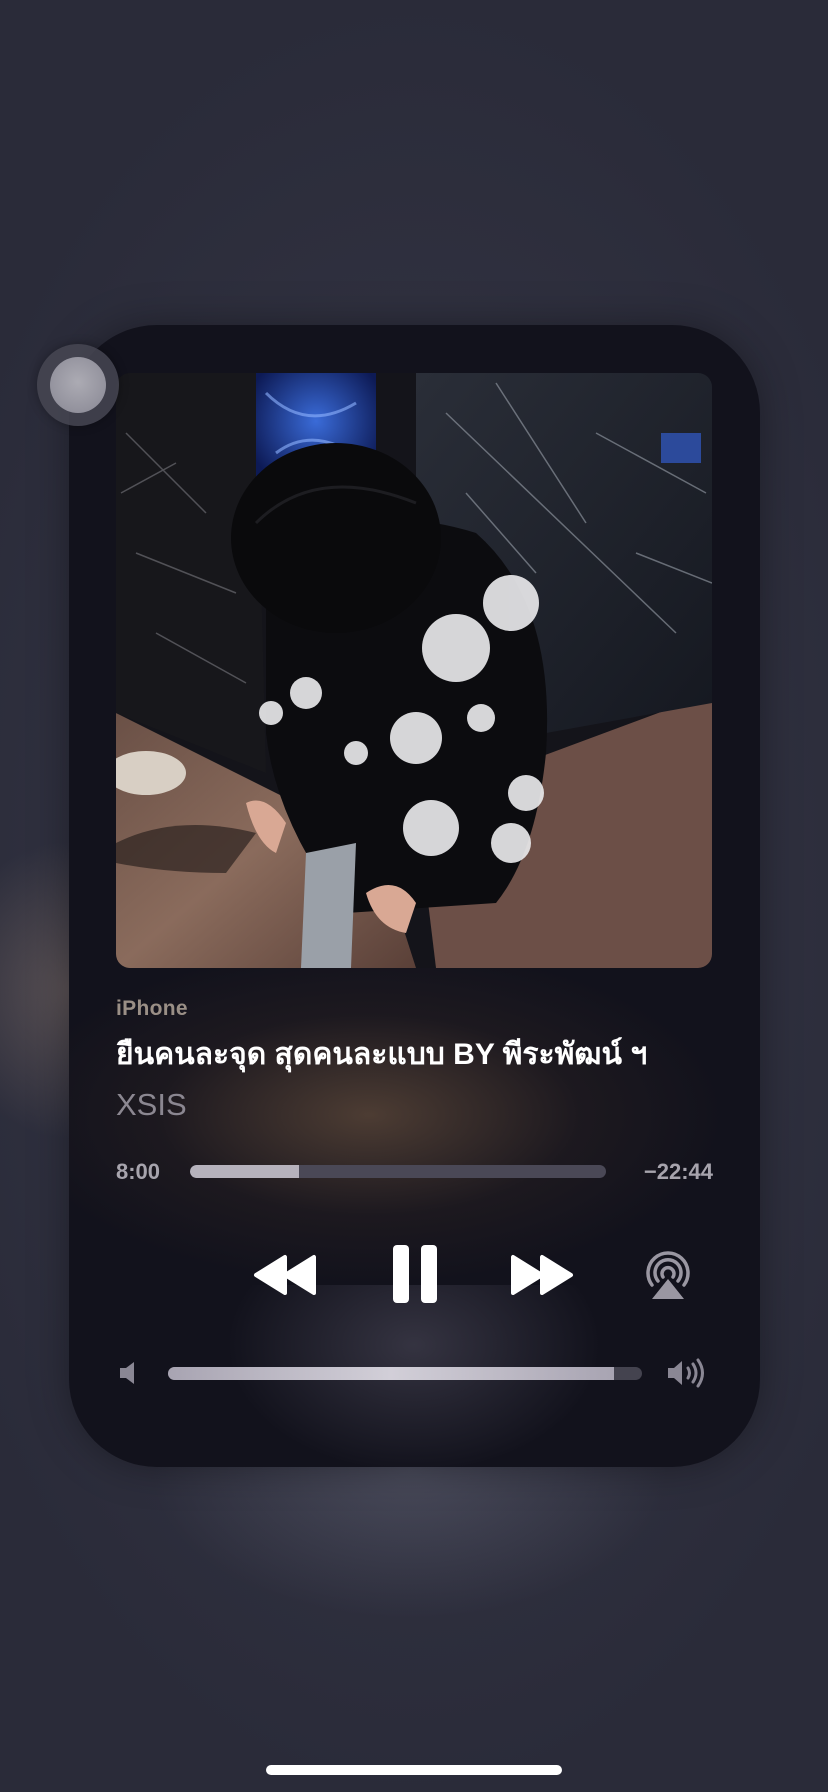 The width and height of the screenshot is (828, 1792). I want to click on rewind-icon, so click(285, 1275).